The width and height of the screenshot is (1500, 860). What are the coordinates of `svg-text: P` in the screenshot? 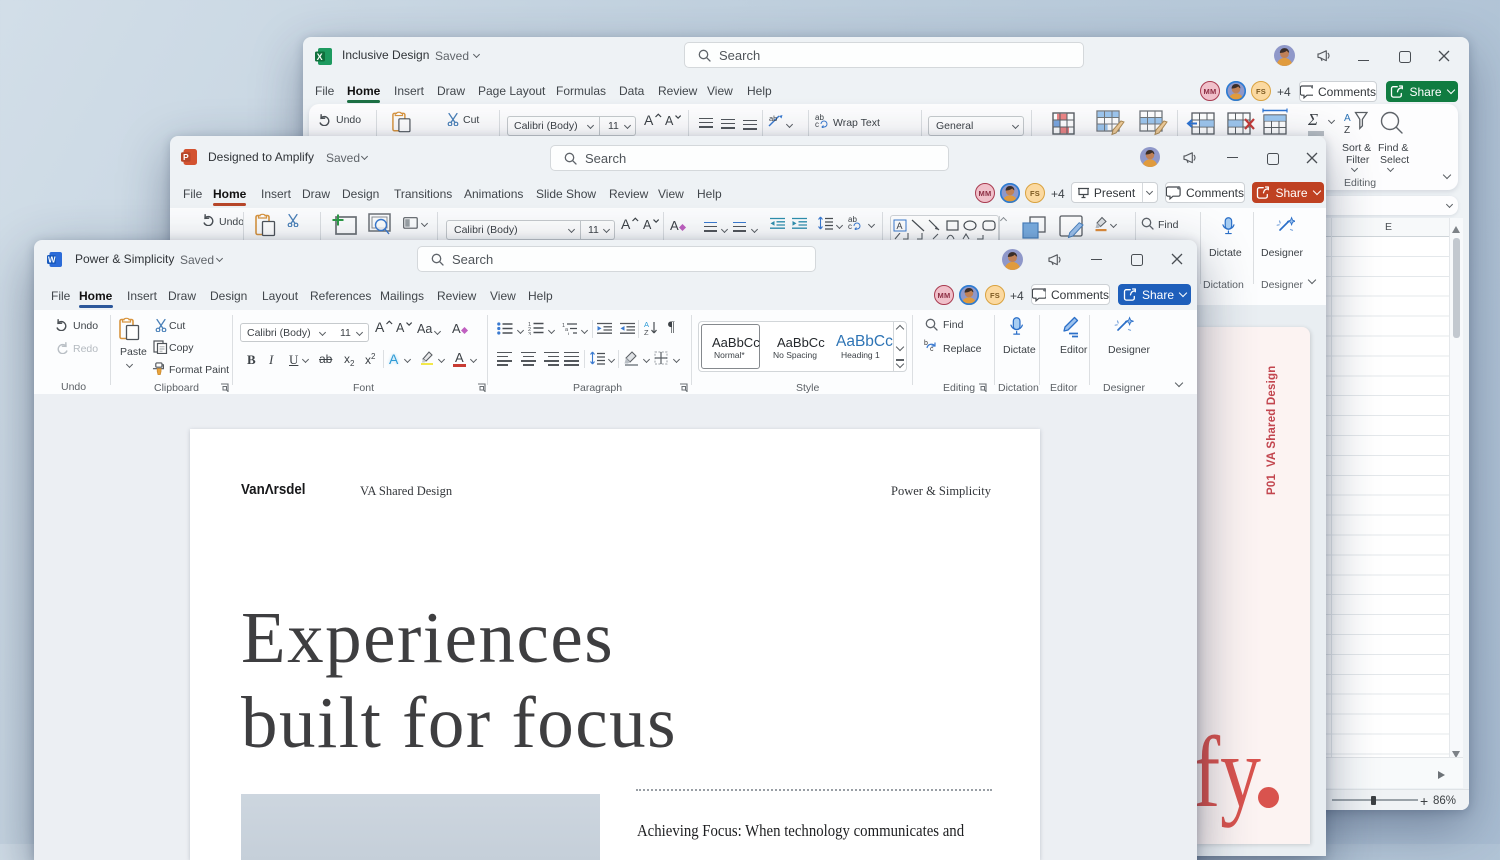 It's located at (186, 157).